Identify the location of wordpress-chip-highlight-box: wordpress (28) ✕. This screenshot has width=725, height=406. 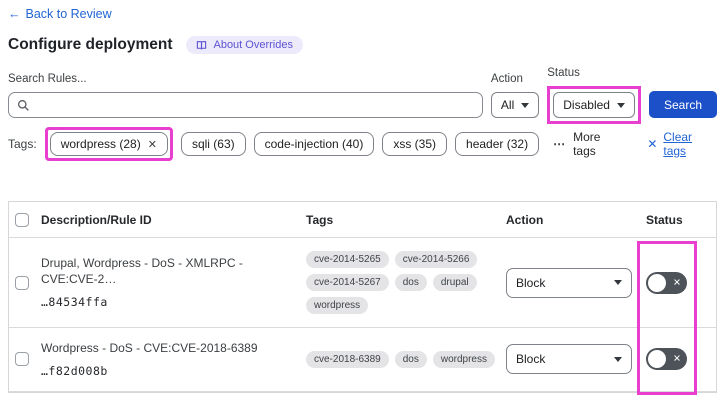
(108, 144).